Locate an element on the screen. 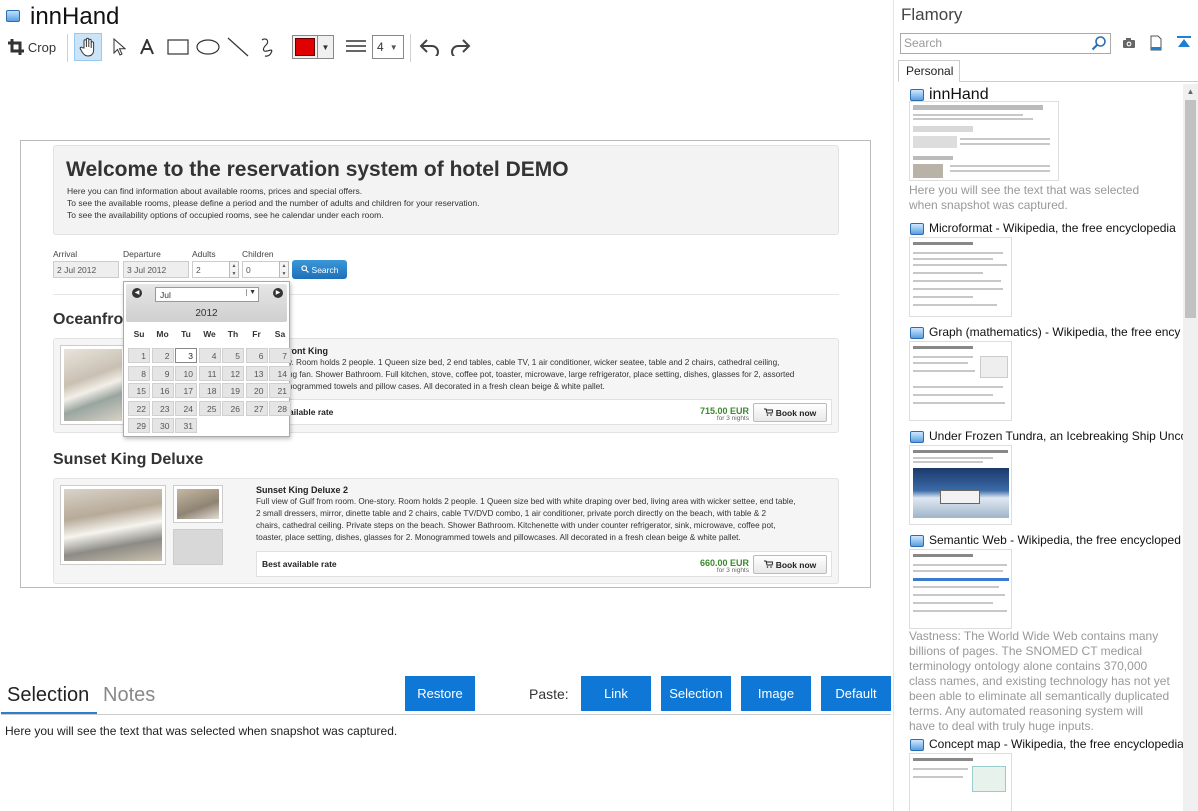 This screenshot has height=811, width=1198. calendar-day: 5 is located at coordinates (233, 355).